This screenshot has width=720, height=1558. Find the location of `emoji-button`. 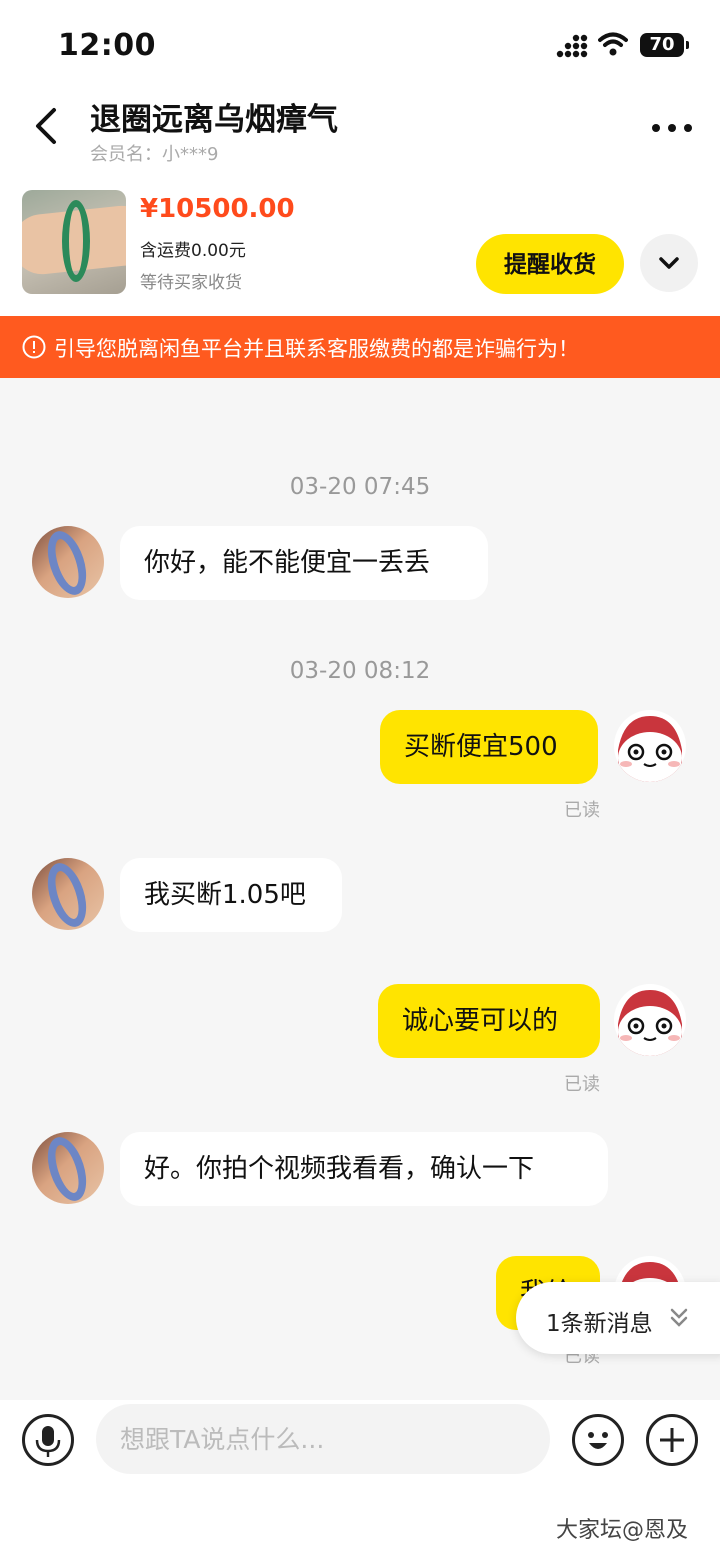

emoji-button is located at coordinates (598, 1440).